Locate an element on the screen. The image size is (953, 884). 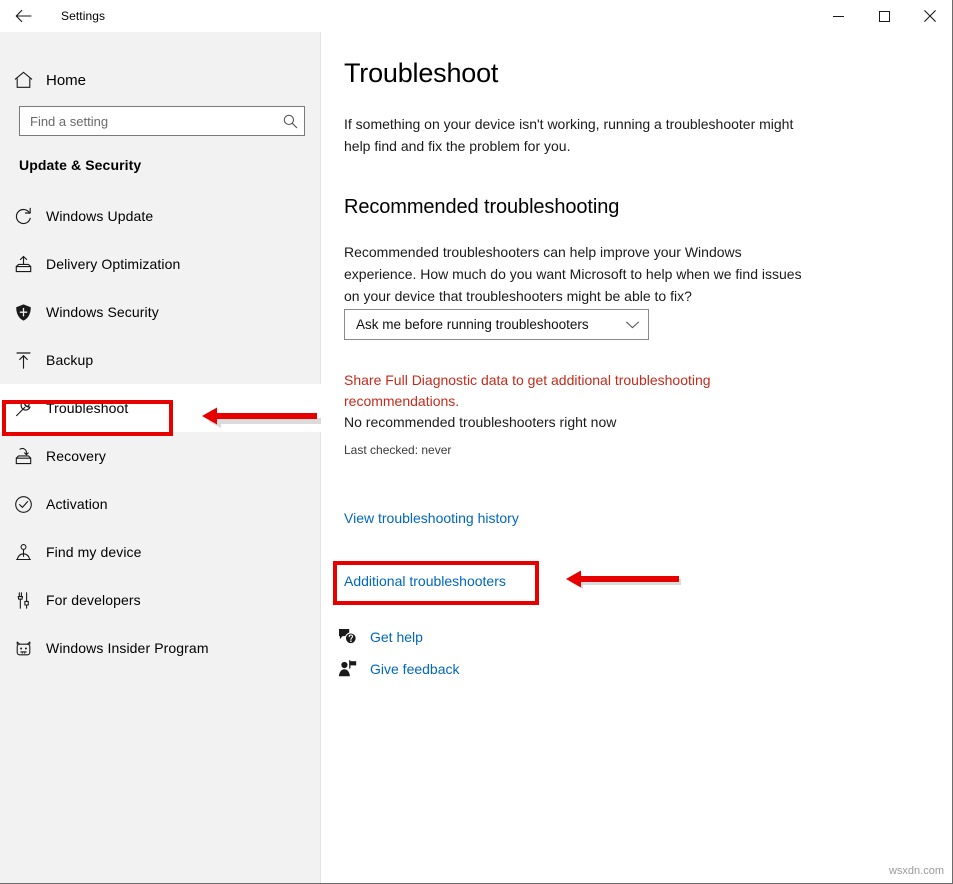
home-icon is located at coordinates (23, 80).